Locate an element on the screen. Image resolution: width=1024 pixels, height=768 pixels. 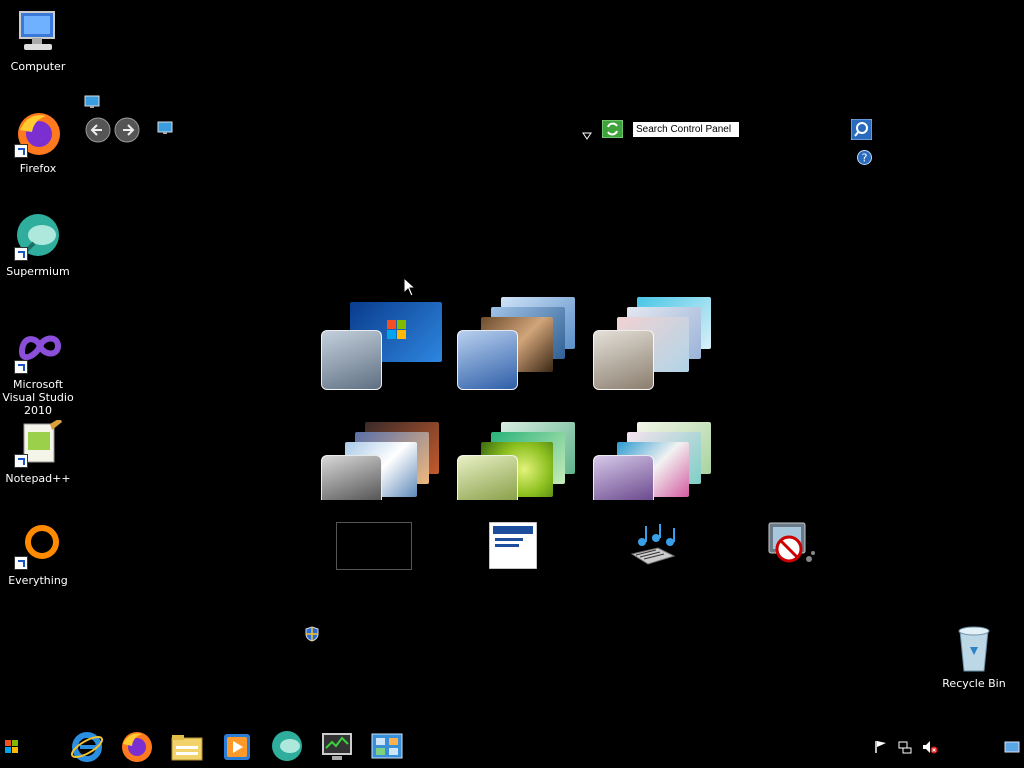
monitor-small-icon is located at coordinates (92, 101).